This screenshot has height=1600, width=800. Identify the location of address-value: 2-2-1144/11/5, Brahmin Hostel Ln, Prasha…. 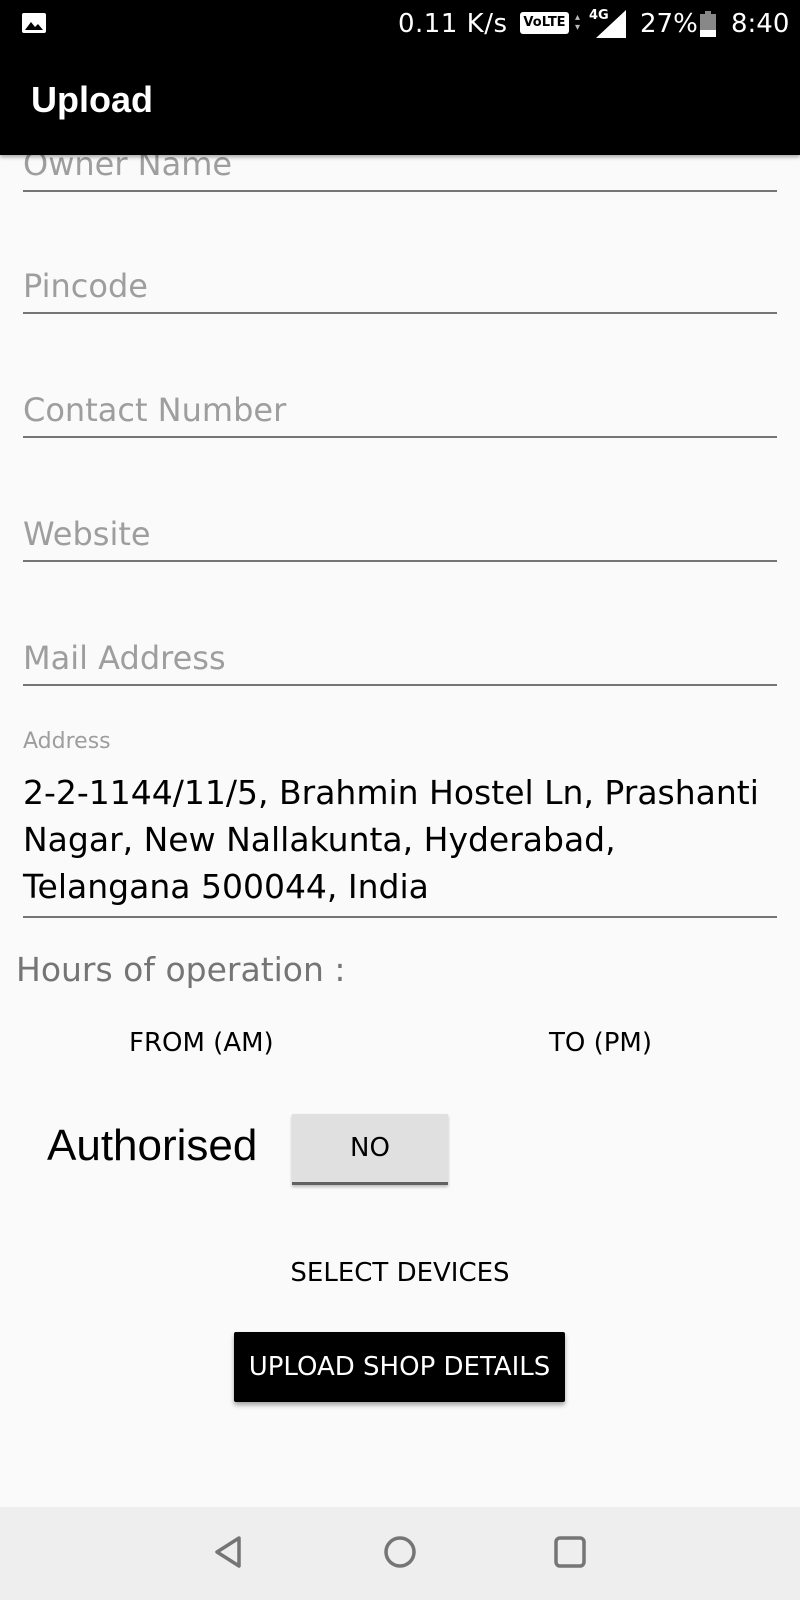
(391, 839).